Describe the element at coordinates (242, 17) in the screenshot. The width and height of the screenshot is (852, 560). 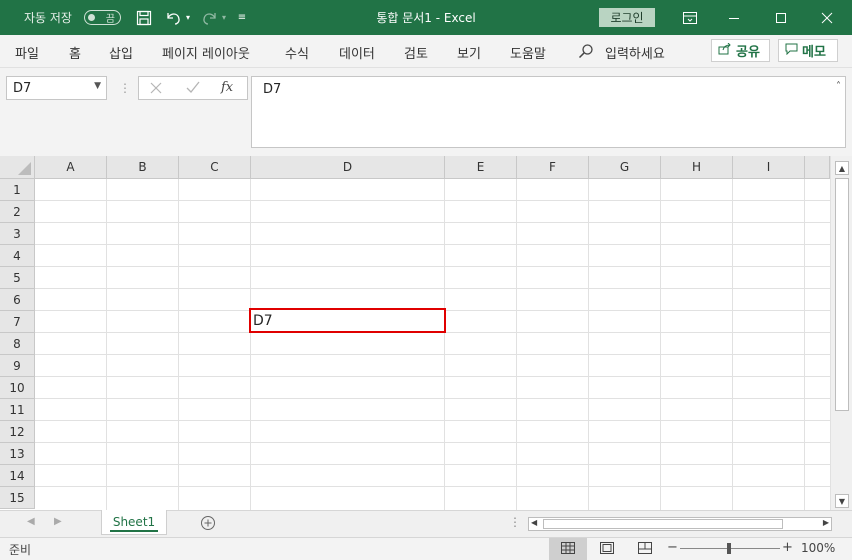
I see `customize-toolbar-icon: ≡` at that location.